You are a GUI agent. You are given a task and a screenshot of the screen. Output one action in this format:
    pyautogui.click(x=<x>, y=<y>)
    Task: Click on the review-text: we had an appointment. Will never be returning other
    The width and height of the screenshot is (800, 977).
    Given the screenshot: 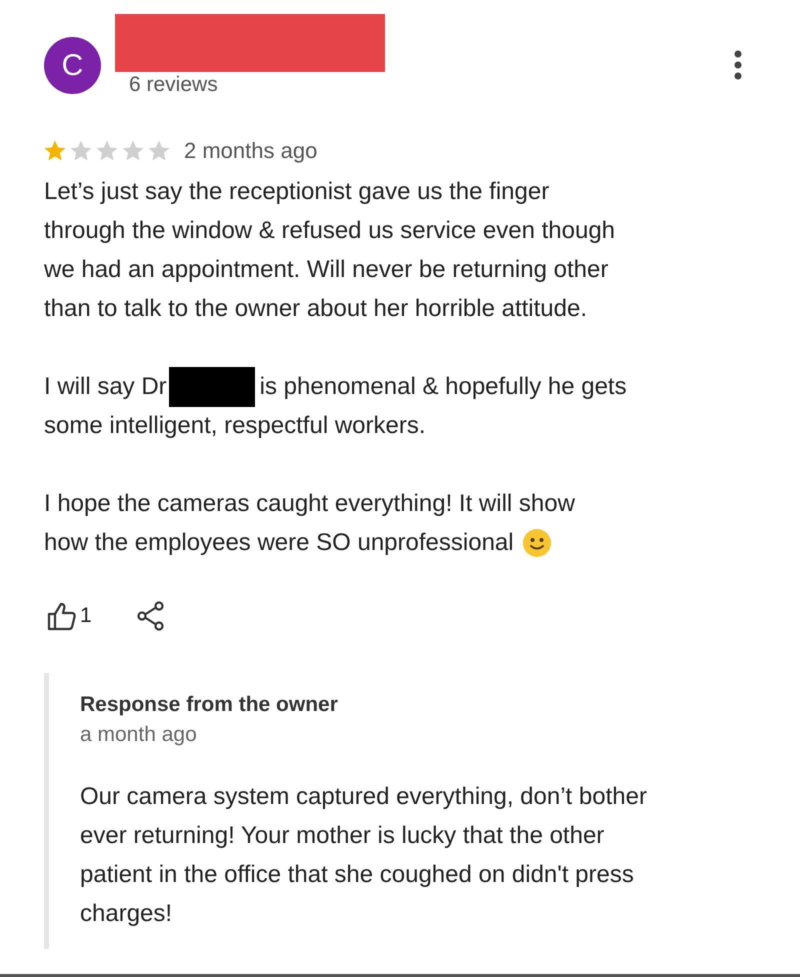 What is the action you would take?
    pyautogui.click(x=326, y=270)
    